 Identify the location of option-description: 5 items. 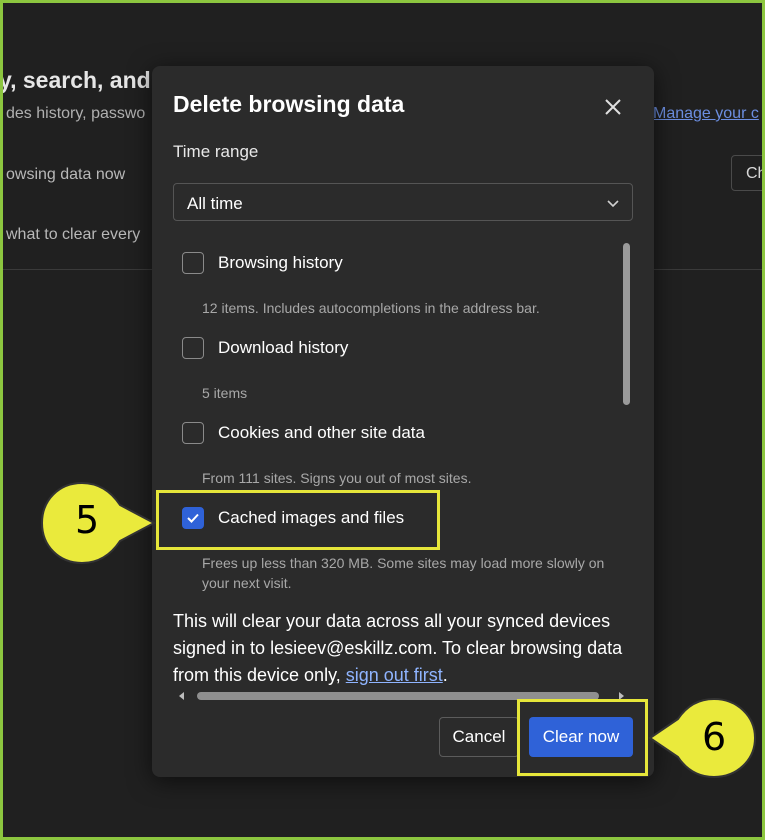
(225, 393).